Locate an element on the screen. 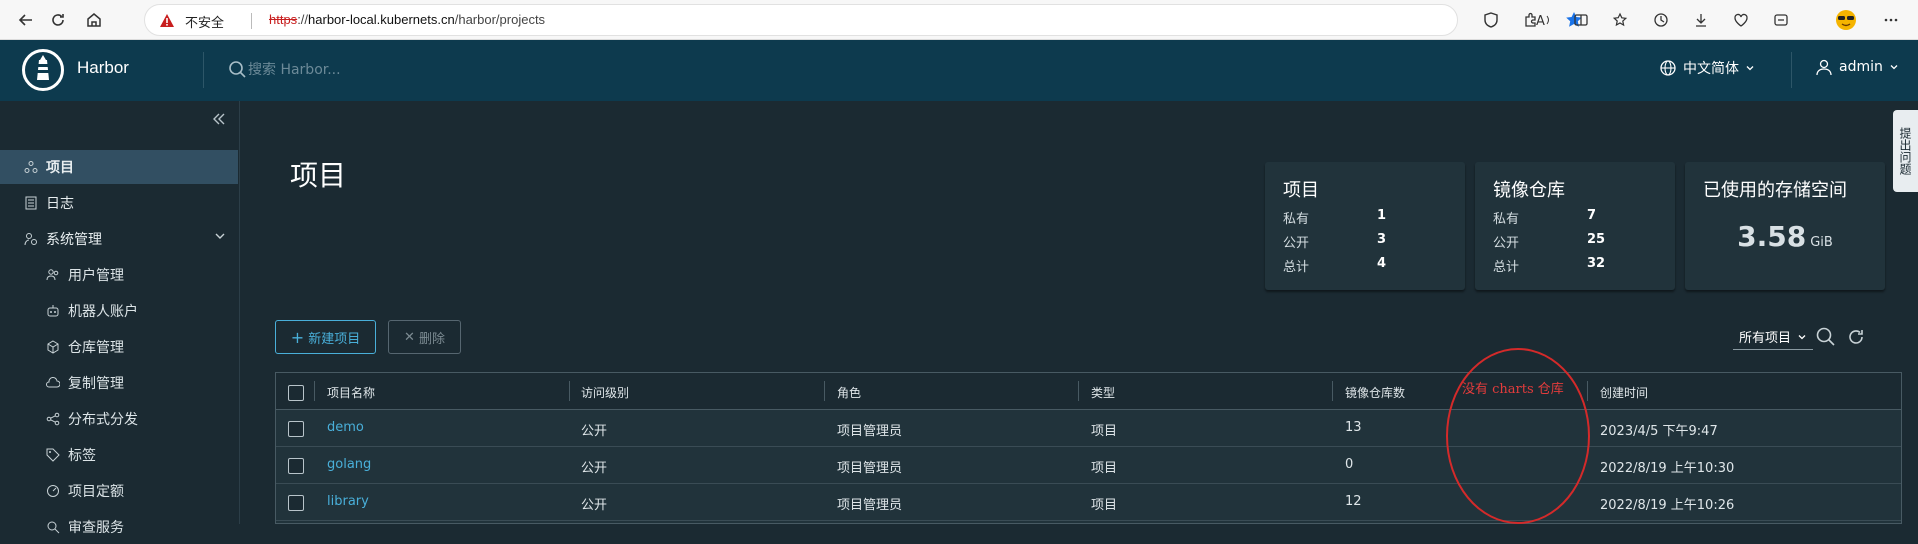 The image size is (1918, 544). column-header-repo-count: 镜像仓库数 is located at coordinates (1375, 392).